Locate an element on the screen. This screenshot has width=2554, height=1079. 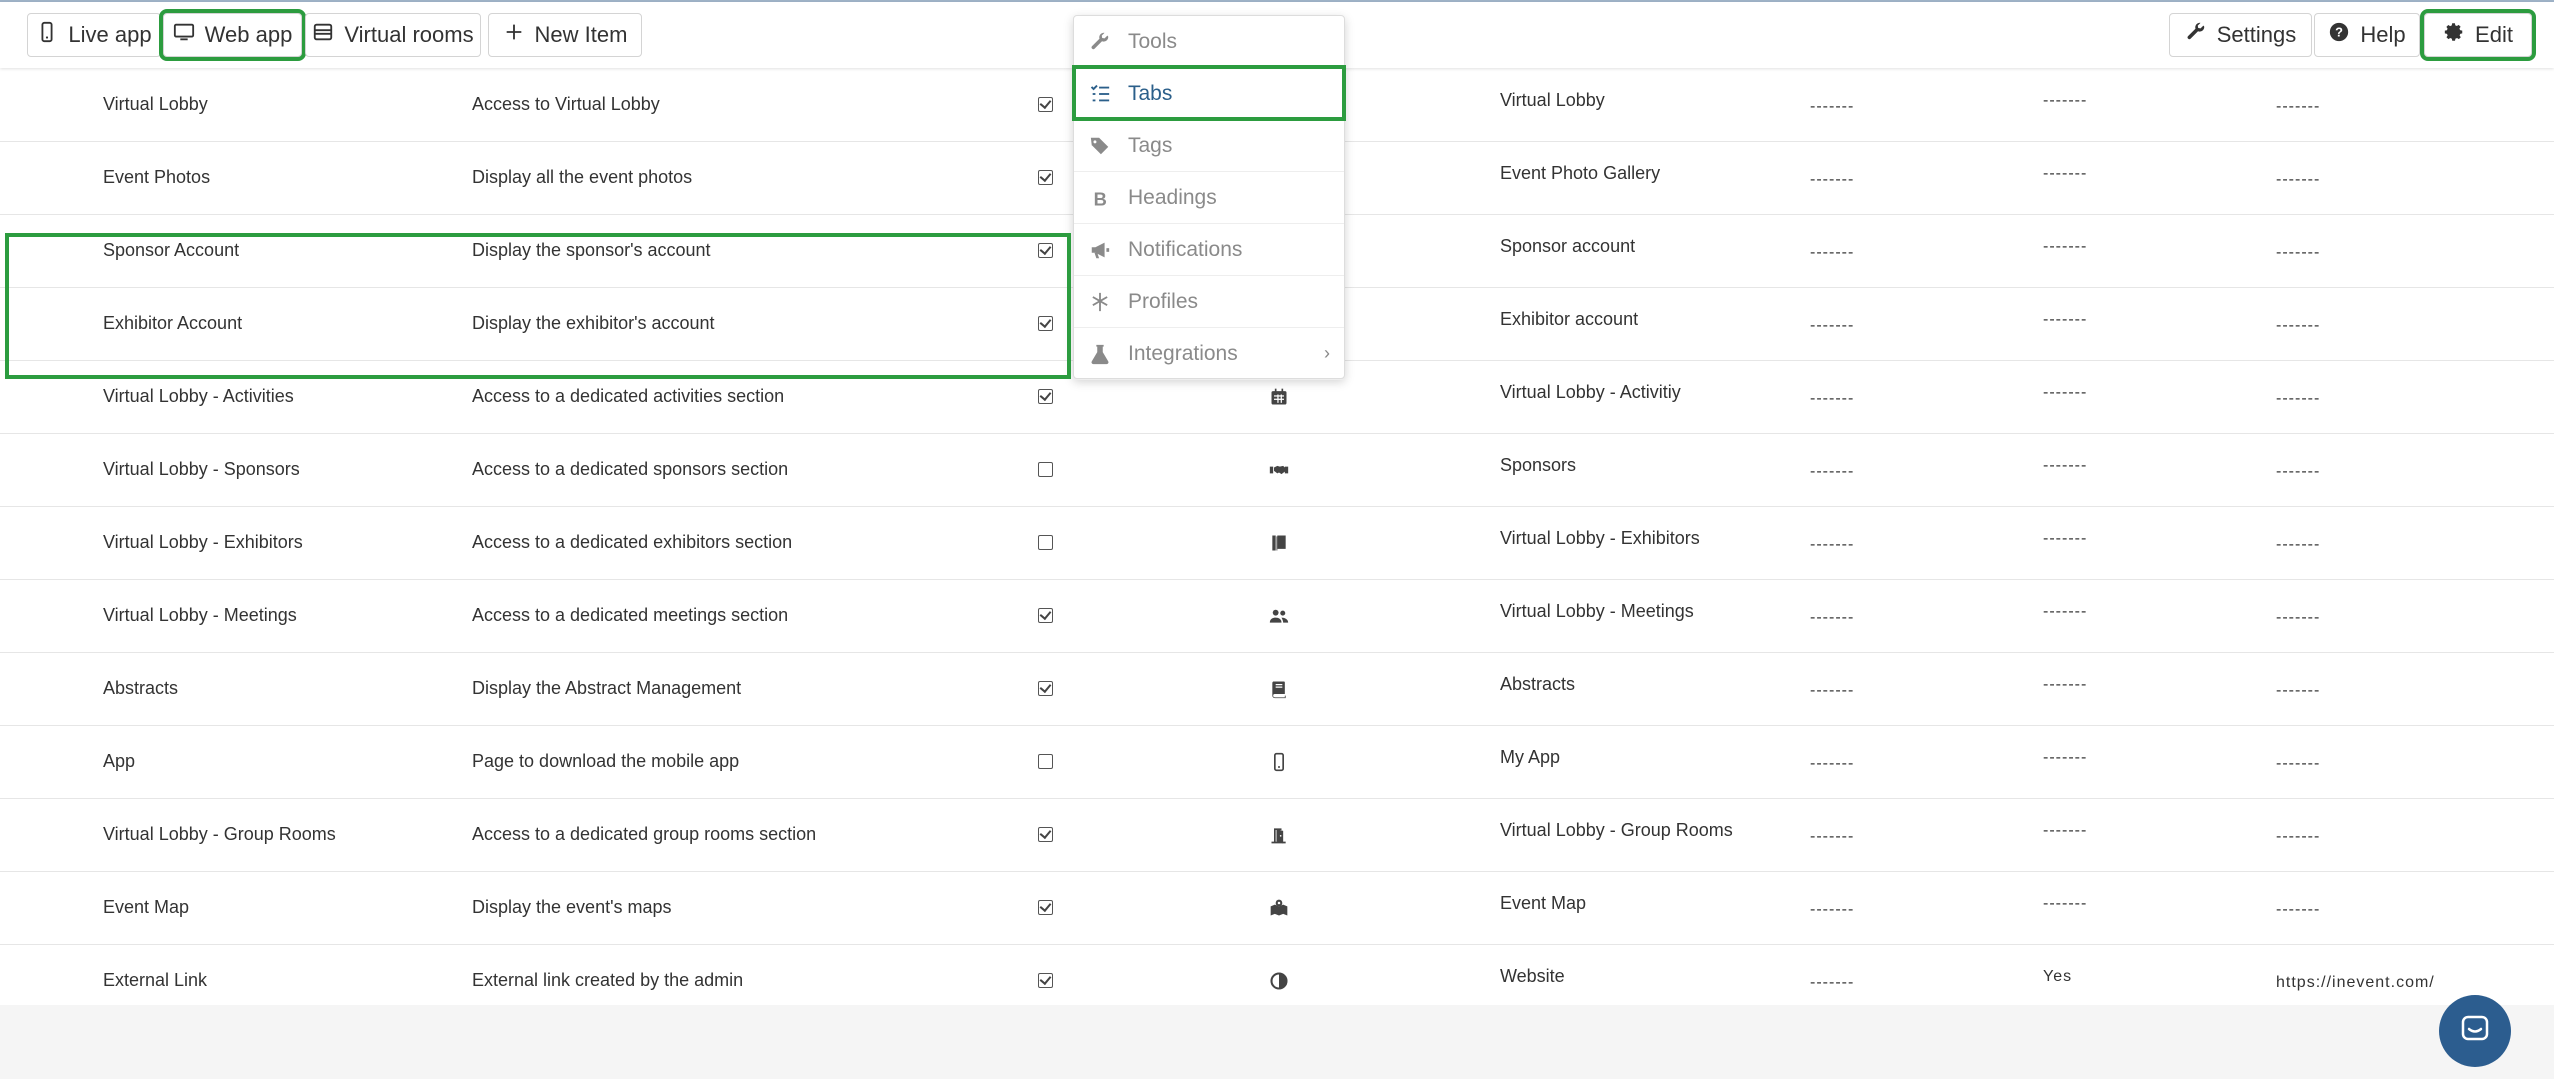
mobile-icon is located at coordinates (1279, 761).